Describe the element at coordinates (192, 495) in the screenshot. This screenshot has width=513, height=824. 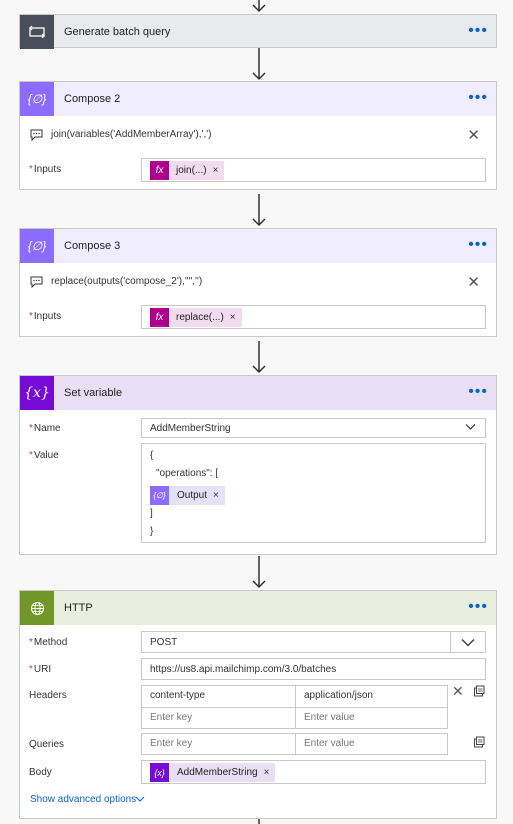
I see `token-label: Output` at that location.